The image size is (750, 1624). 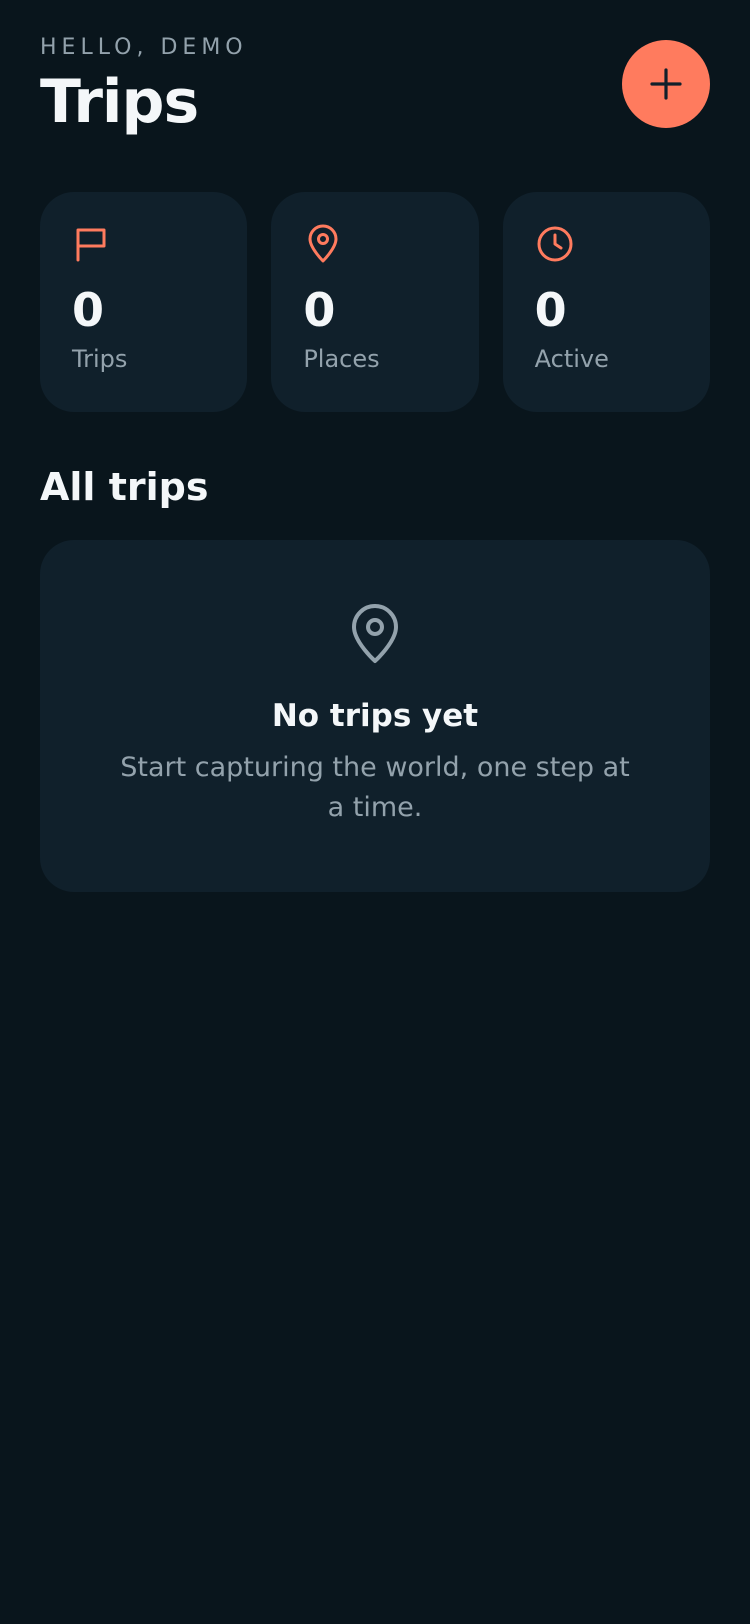 What do you see at coordinates (144, 47) in the screenshot?
I see `greeting-text: HELLO, DEMO` at bounding box center [144, 47].